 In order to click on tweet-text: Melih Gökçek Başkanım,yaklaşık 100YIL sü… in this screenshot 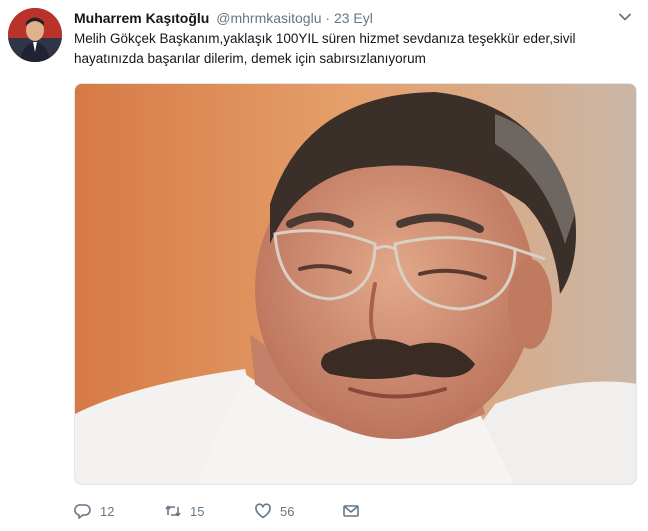, I will do `click(325, 48)`.